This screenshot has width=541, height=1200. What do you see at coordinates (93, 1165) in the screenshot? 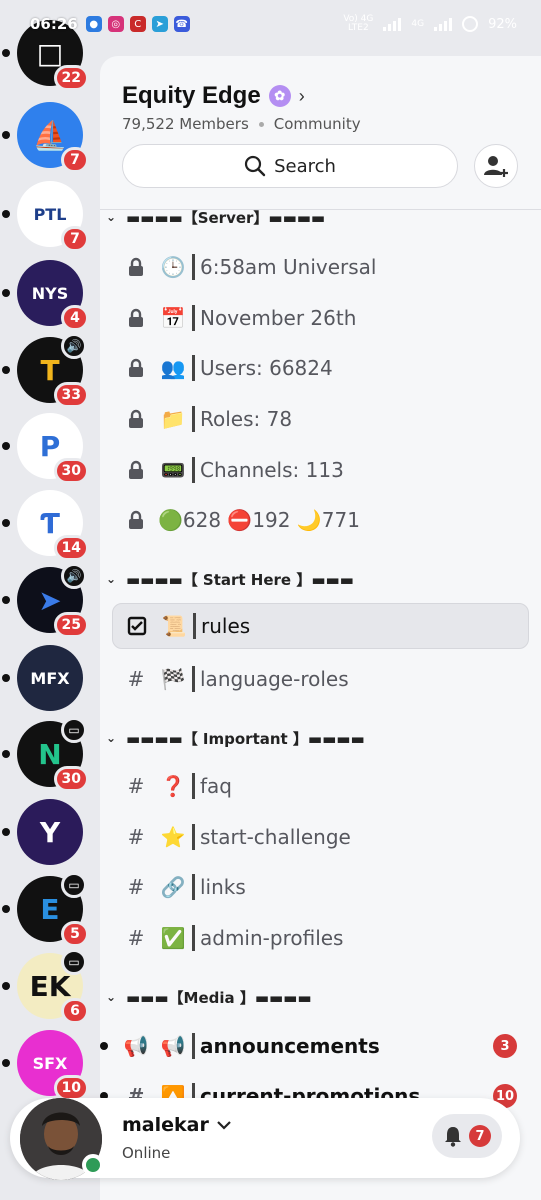
I see `online-status-dot` at bounding box center [93, 1165].